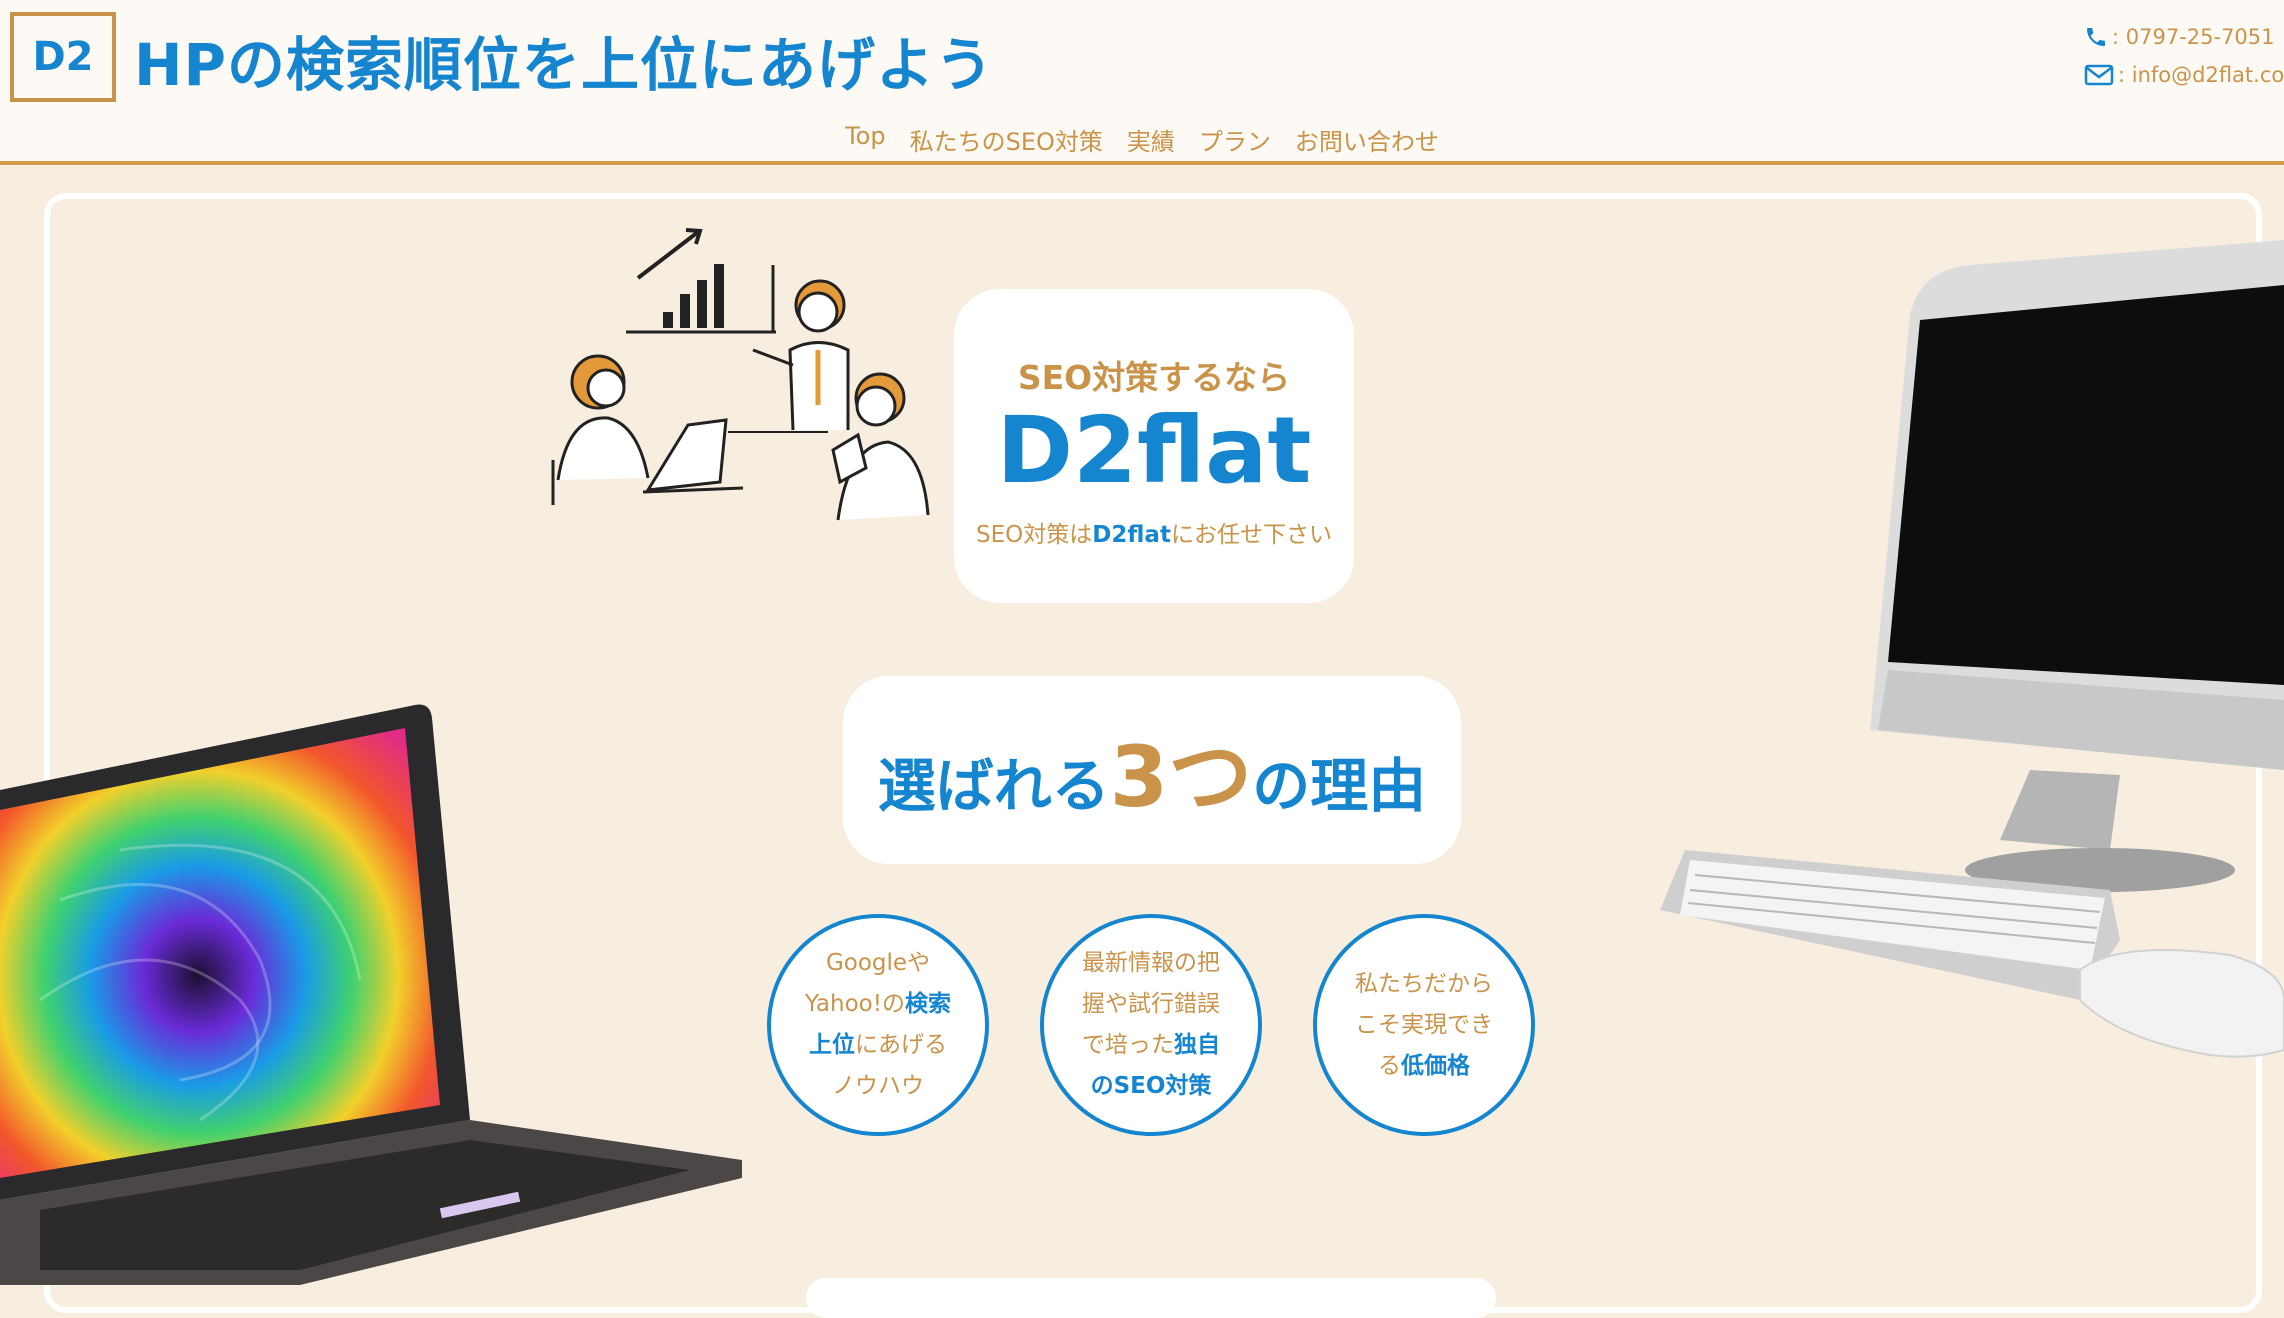  What do you see at coordinates (2096, 37) in the screenshot?
I see `phone-icon` at bounding box center [2096, 37].